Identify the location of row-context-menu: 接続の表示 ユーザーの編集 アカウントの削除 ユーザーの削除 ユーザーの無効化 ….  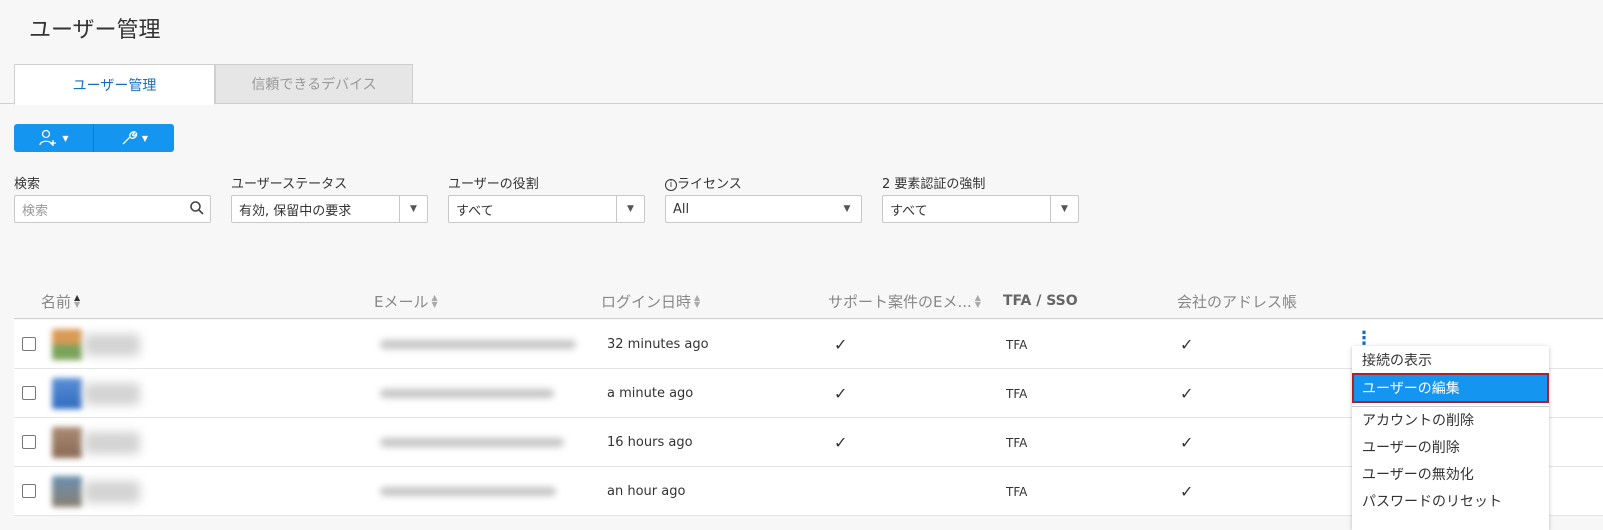
(1450, 438).